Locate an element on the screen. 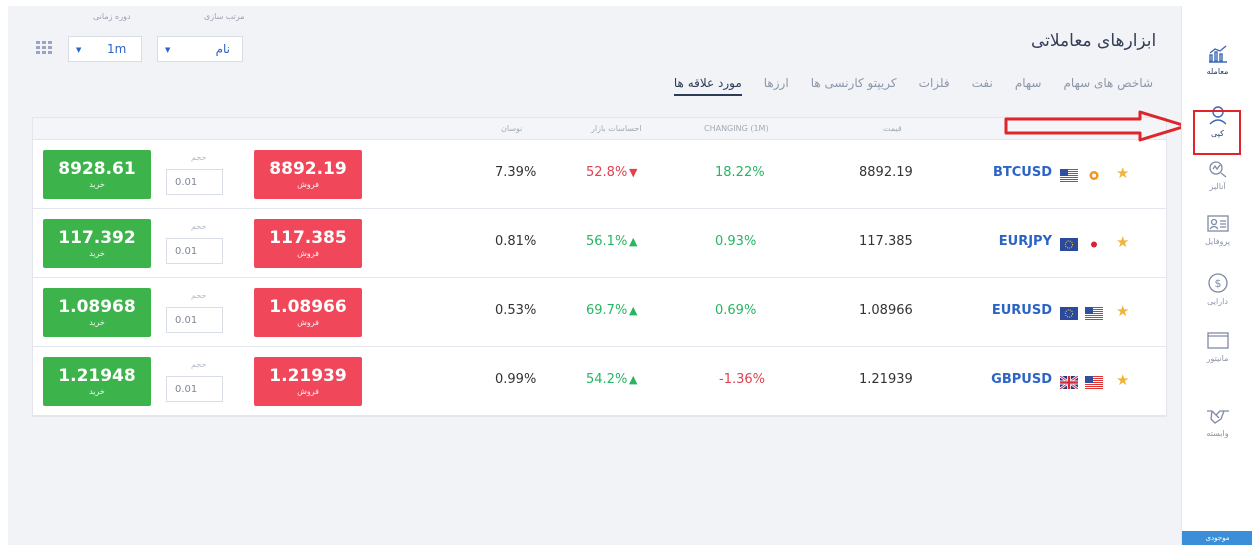 The image size is (1252, 545). volatility-value: 0.53% is located at coordinates (516, 310).